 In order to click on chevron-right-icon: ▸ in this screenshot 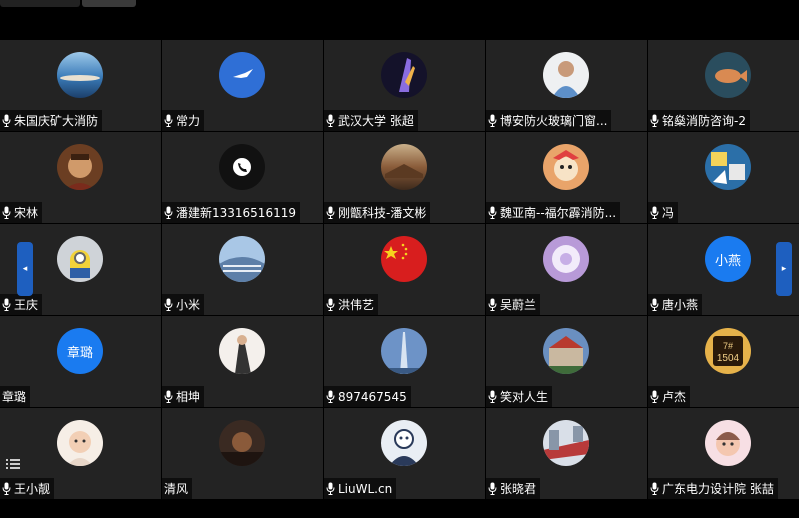, I will do `click(784, 269)`.